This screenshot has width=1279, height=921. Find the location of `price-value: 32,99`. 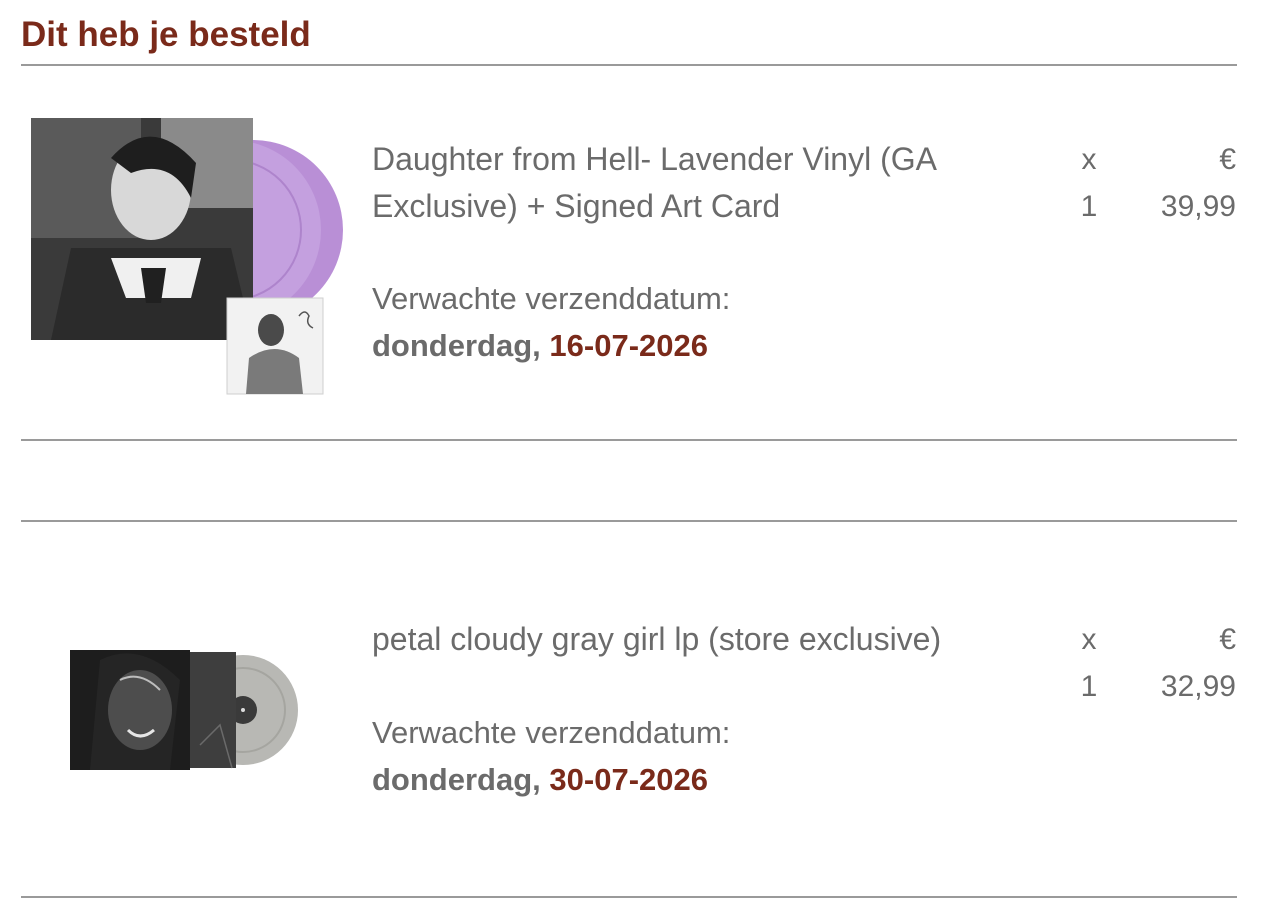

price-value: 32,99 is located at coordinates (1198, 686).